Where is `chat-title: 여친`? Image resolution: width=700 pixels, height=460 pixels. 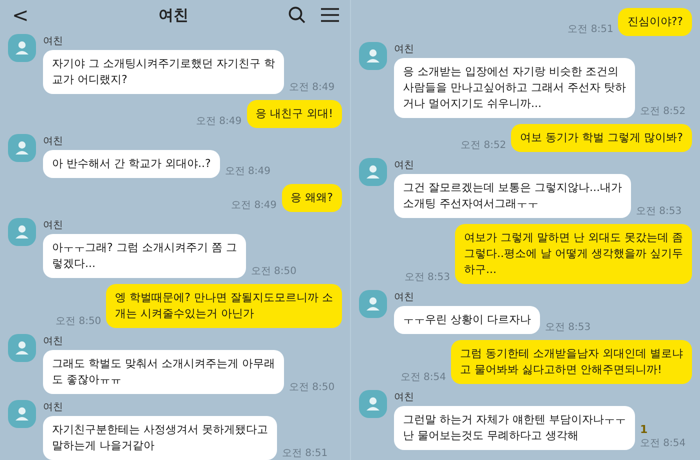
chat-title: 여친 is located at coordinates (173, 15).